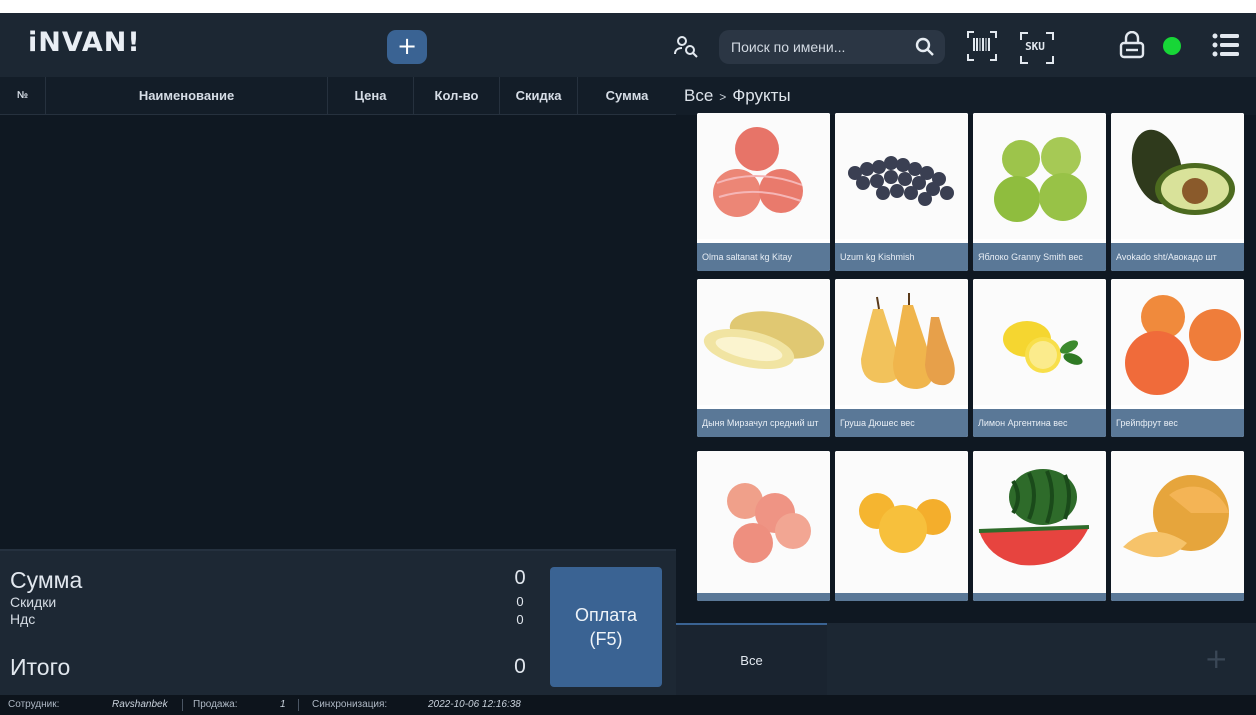 This screenshot has height=715, width=1256. What do you see at coordinates (628, 45) in the screenshot?
I see `top-bar: iNVAN! + Поиск по имени... SKU` at bounding box center [628, 45].